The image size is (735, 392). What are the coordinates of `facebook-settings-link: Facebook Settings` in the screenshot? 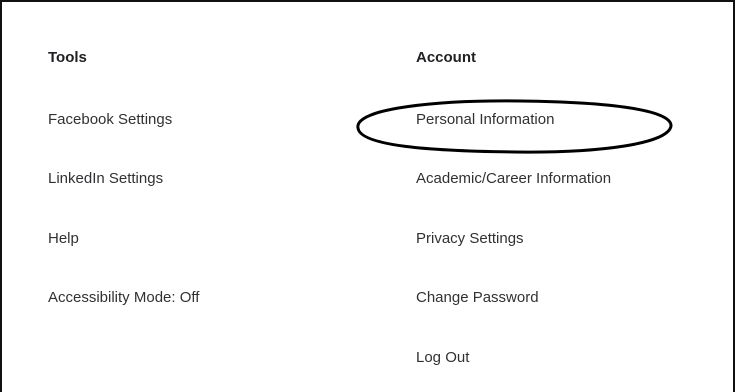 It's located at (110, 119).